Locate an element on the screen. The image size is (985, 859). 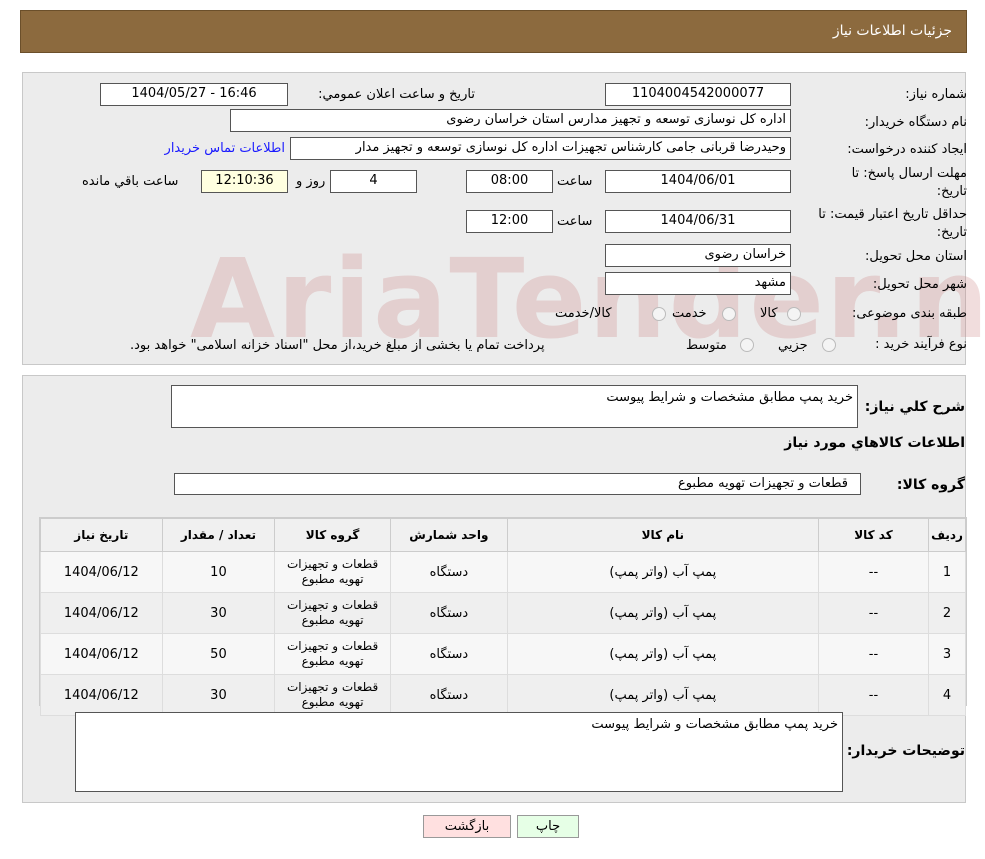
buyer-notes-label: توضیحات خریدار: is located at coordinates (905, 751).